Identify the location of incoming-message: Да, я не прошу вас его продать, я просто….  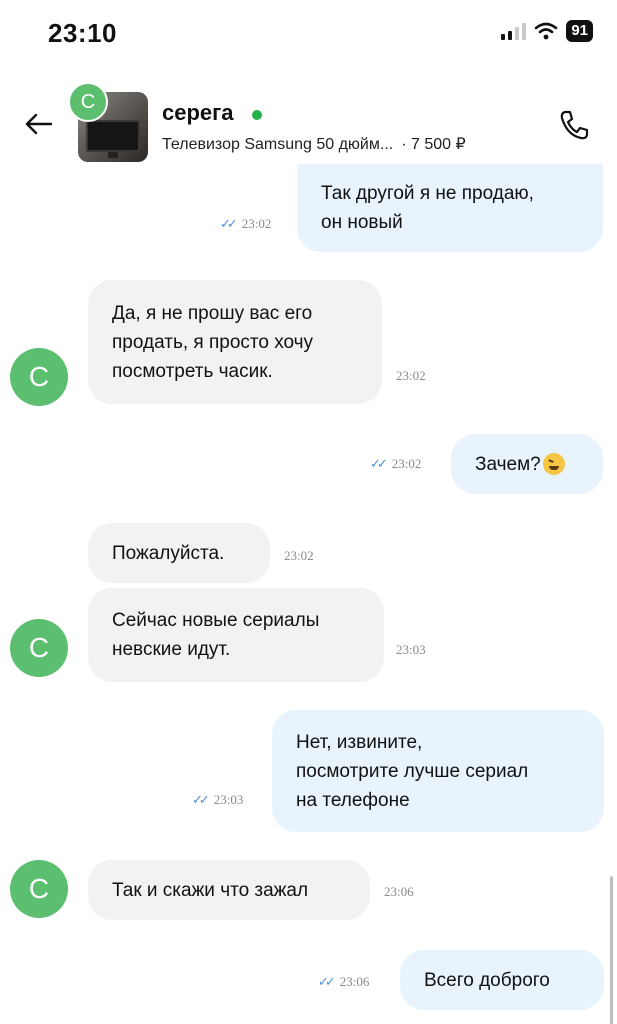
(235, 342).